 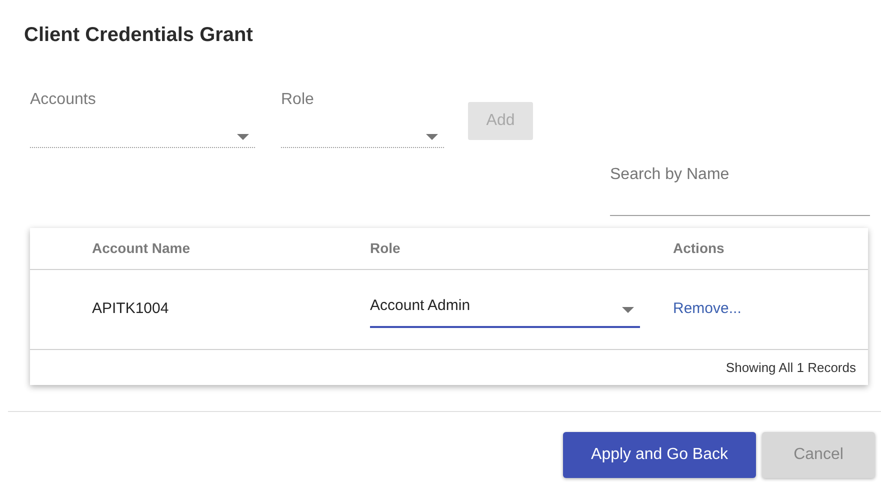 I want to click on column-header: Account Name, so click(x=142, y=248).